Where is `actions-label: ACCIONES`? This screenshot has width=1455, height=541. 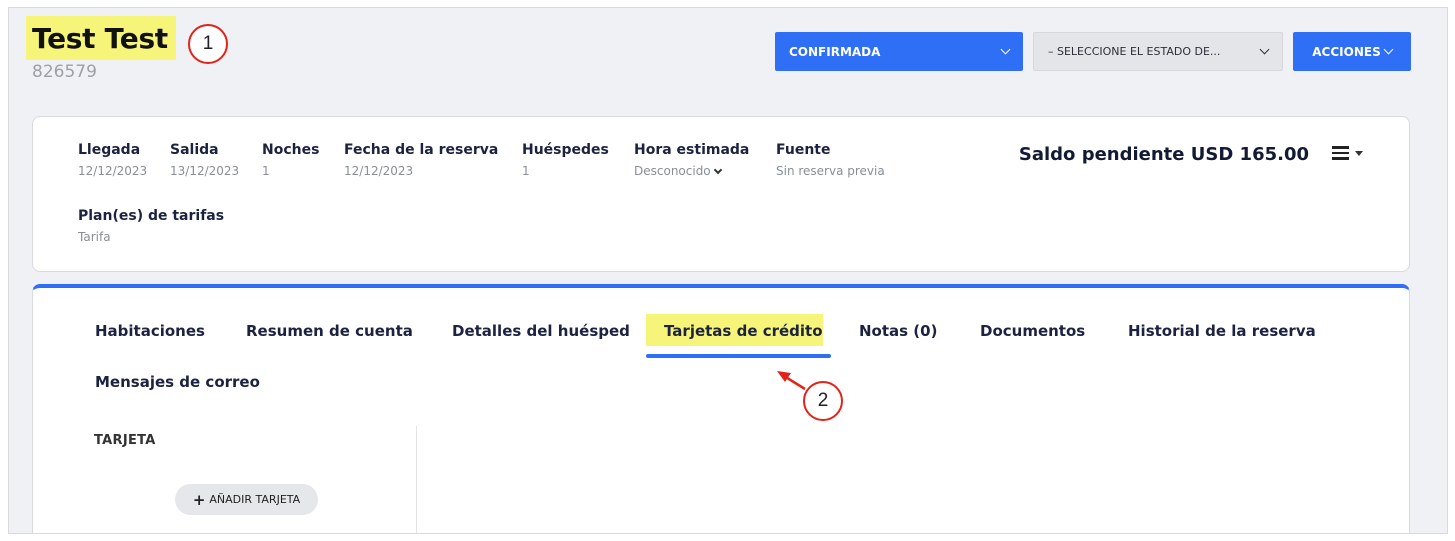 actions-label: ACCIONES is located at coordinates (1346, 51).